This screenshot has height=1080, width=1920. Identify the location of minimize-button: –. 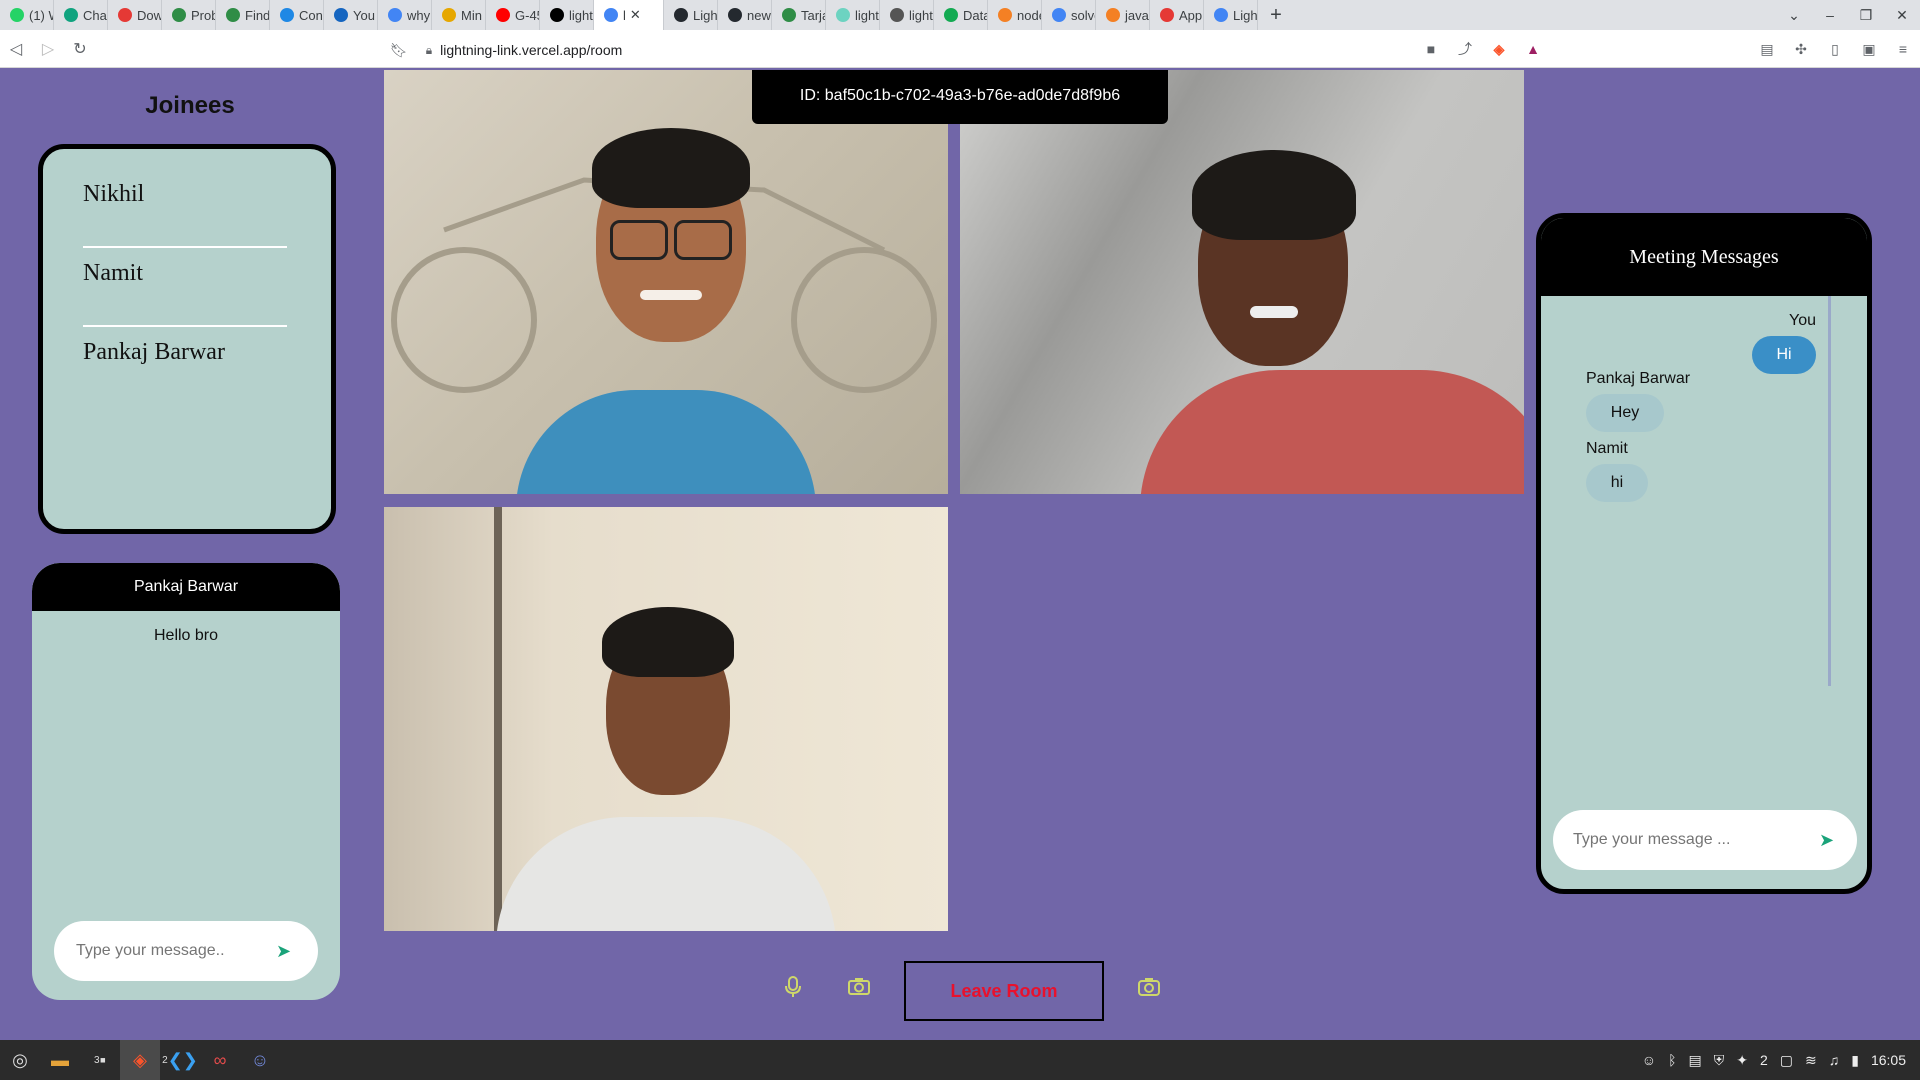
(1830, 15).